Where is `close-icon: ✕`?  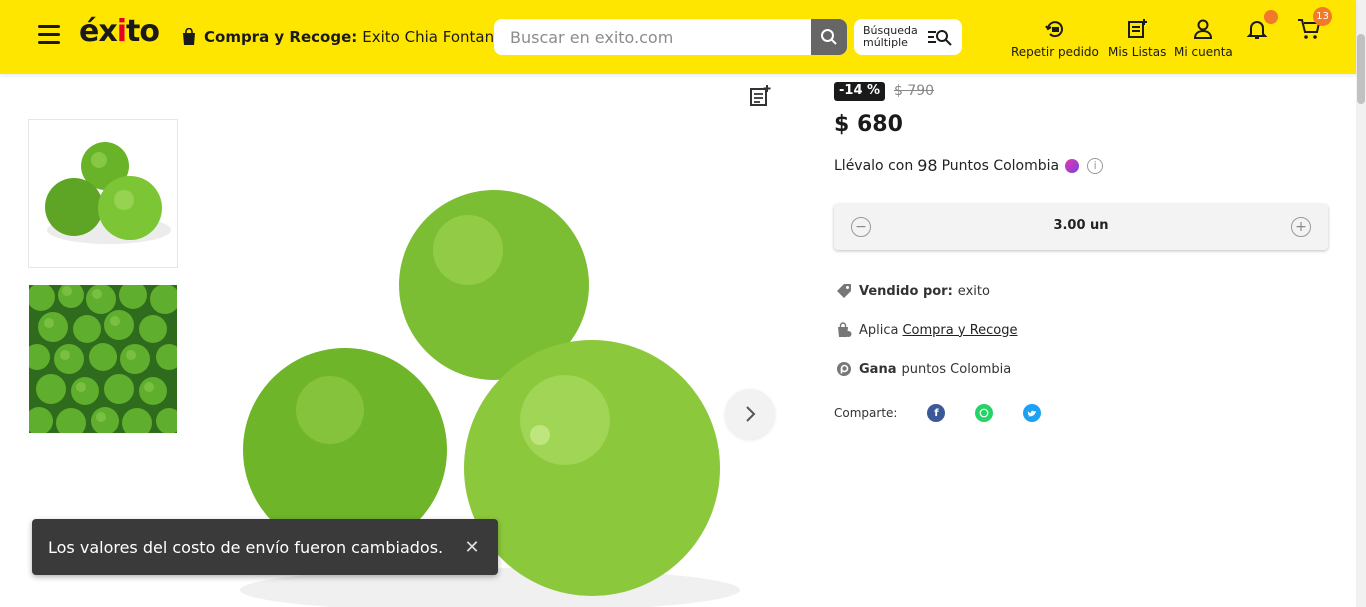
close-icon: ✕ is located at coordinates (472, 547).